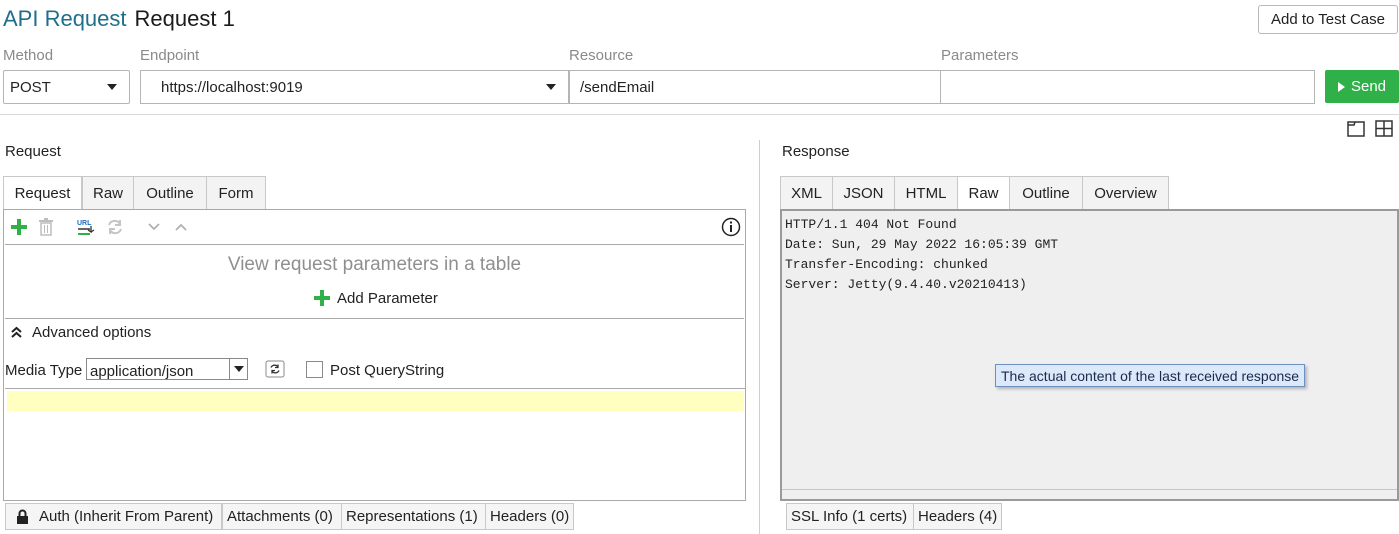 Image resolution: width=1399 pixels, height=534 pixels. What do you see at coordinates (980, 55) in the screenshot?
I see `parameters-label: Parameters` at bounding box center [980, 55].